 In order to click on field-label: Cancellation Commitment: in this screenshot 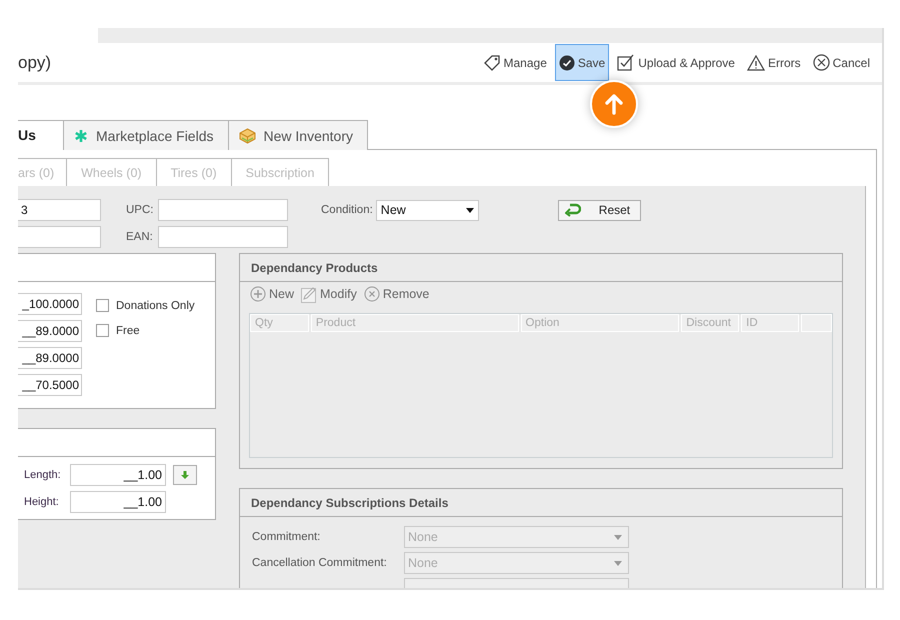, I will do `click(320, 563)`.